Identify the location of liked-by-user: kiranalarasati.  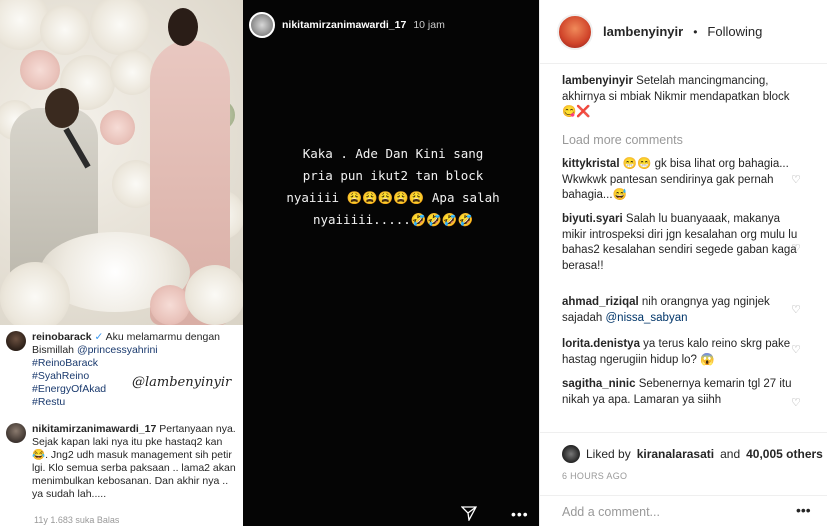
(675, 454).